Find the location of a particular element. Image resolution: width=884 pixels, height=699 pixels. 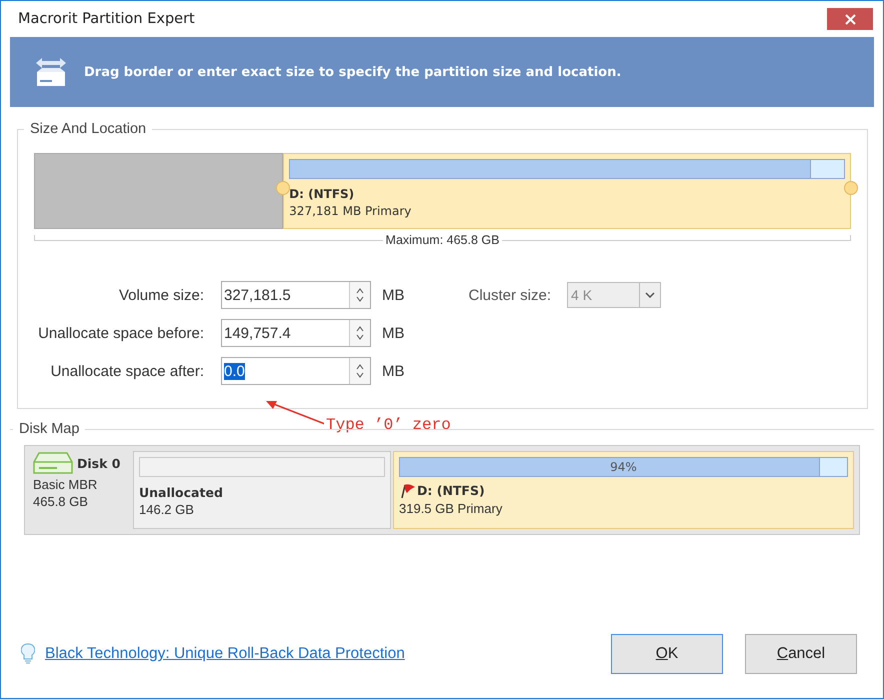

close-button is located at coordinates (850, 19).